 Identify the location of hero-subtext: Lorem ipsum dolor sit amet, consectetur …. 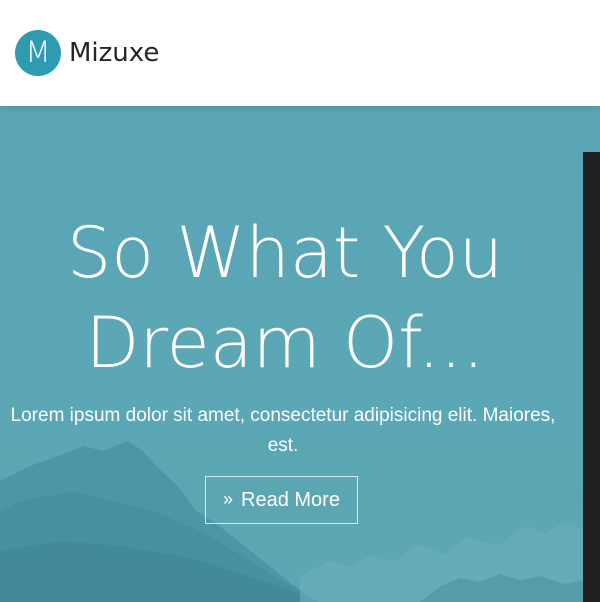
(283, 430).